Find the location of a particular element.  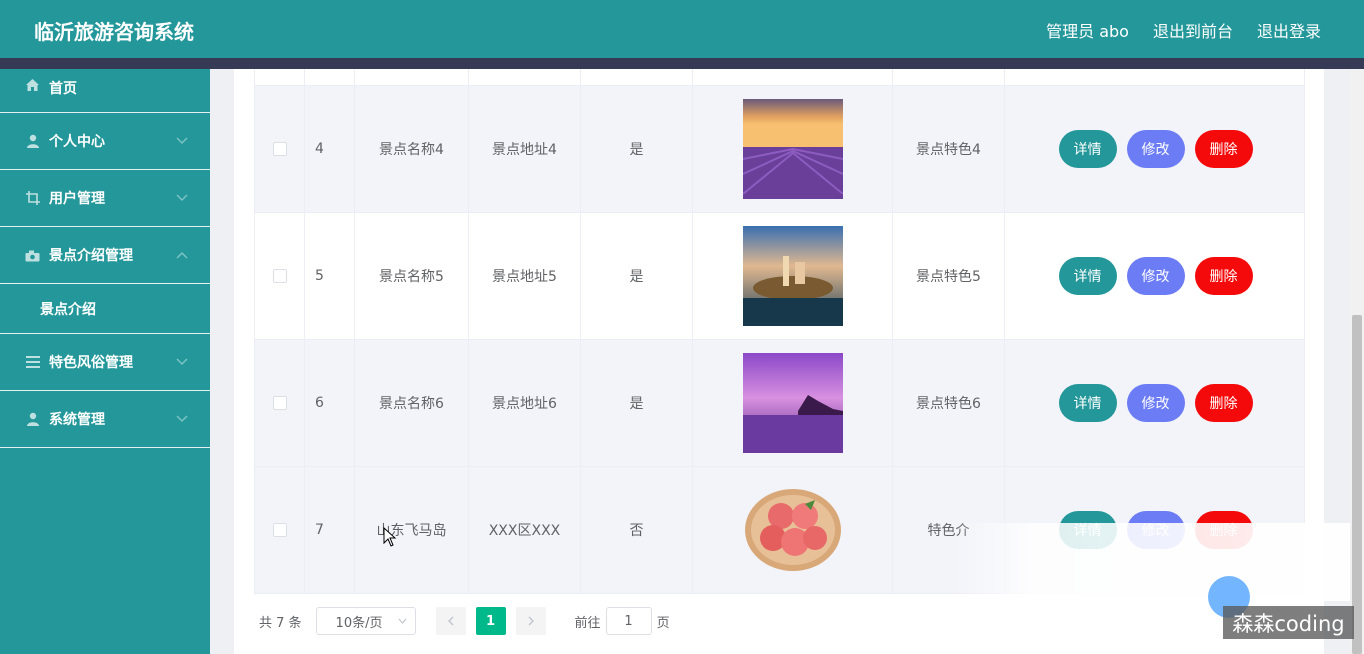

sidebar-item-label: 系统管理 is located at coordinates (77, 420).